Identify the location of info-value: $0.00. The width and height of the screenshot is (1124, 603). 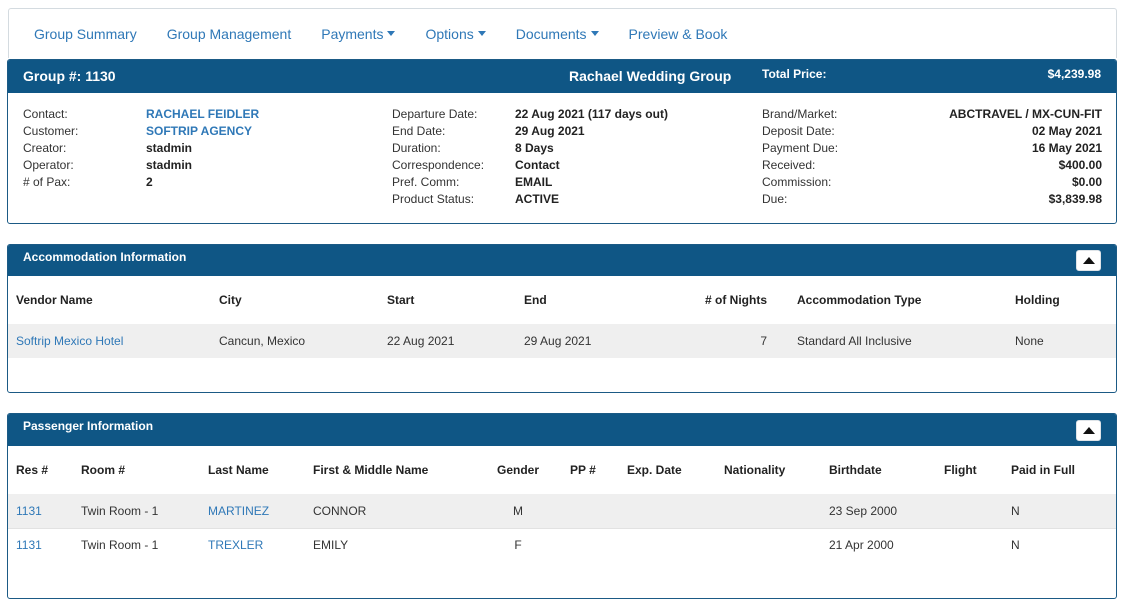
(1087, 182).